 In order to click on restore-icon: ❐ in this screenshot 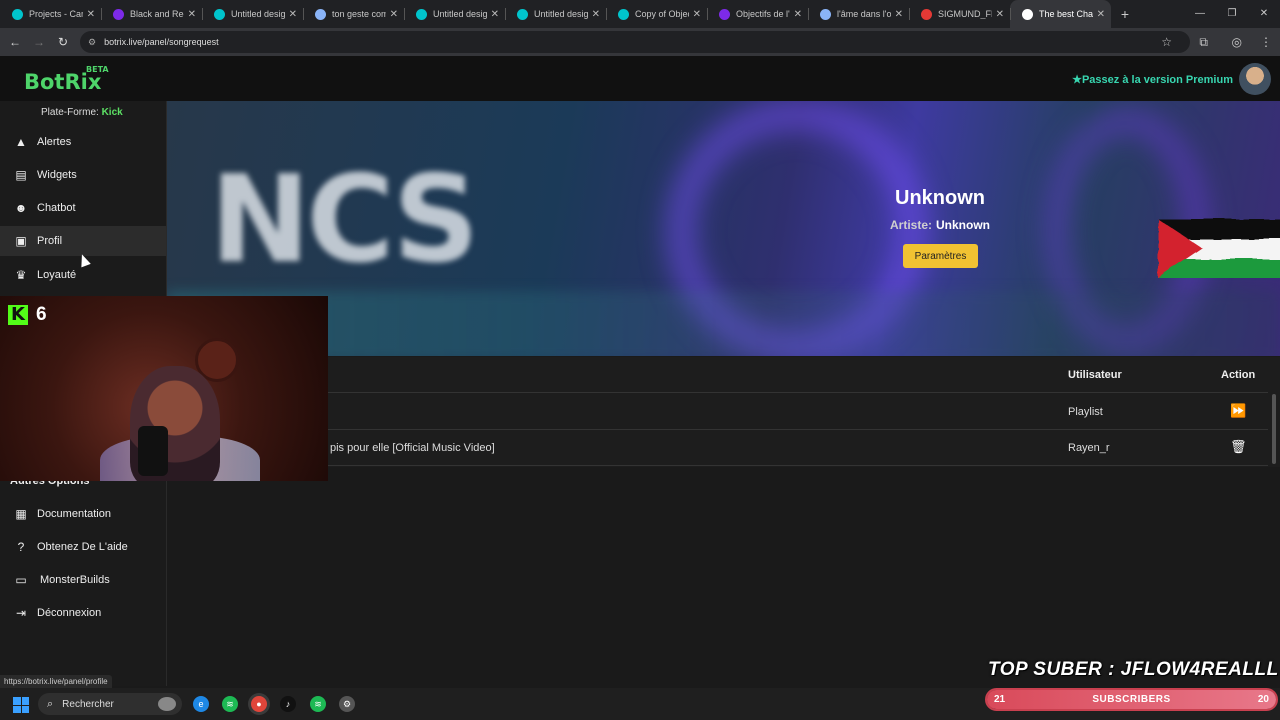, I will do `click(1232, 14)`.